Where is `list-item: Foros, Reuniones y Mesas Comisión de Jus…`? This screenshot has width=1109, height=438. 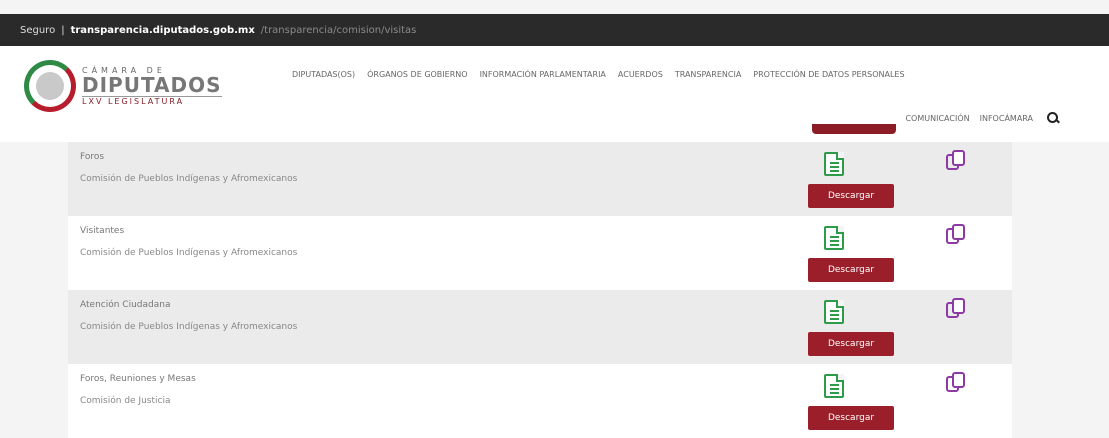 list-item: Foros, Reuniones y Mesas Comisión de Jus… is located at coordinates (540, 401).